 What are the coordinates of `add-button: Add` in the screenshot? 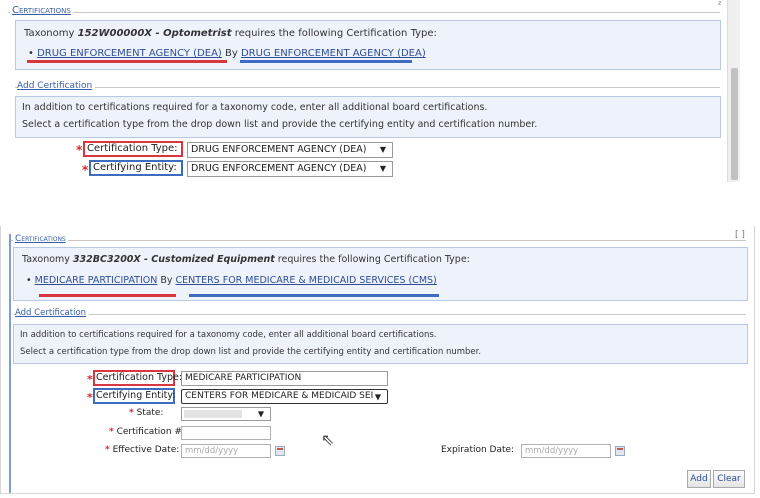 It's located at (699, 479).